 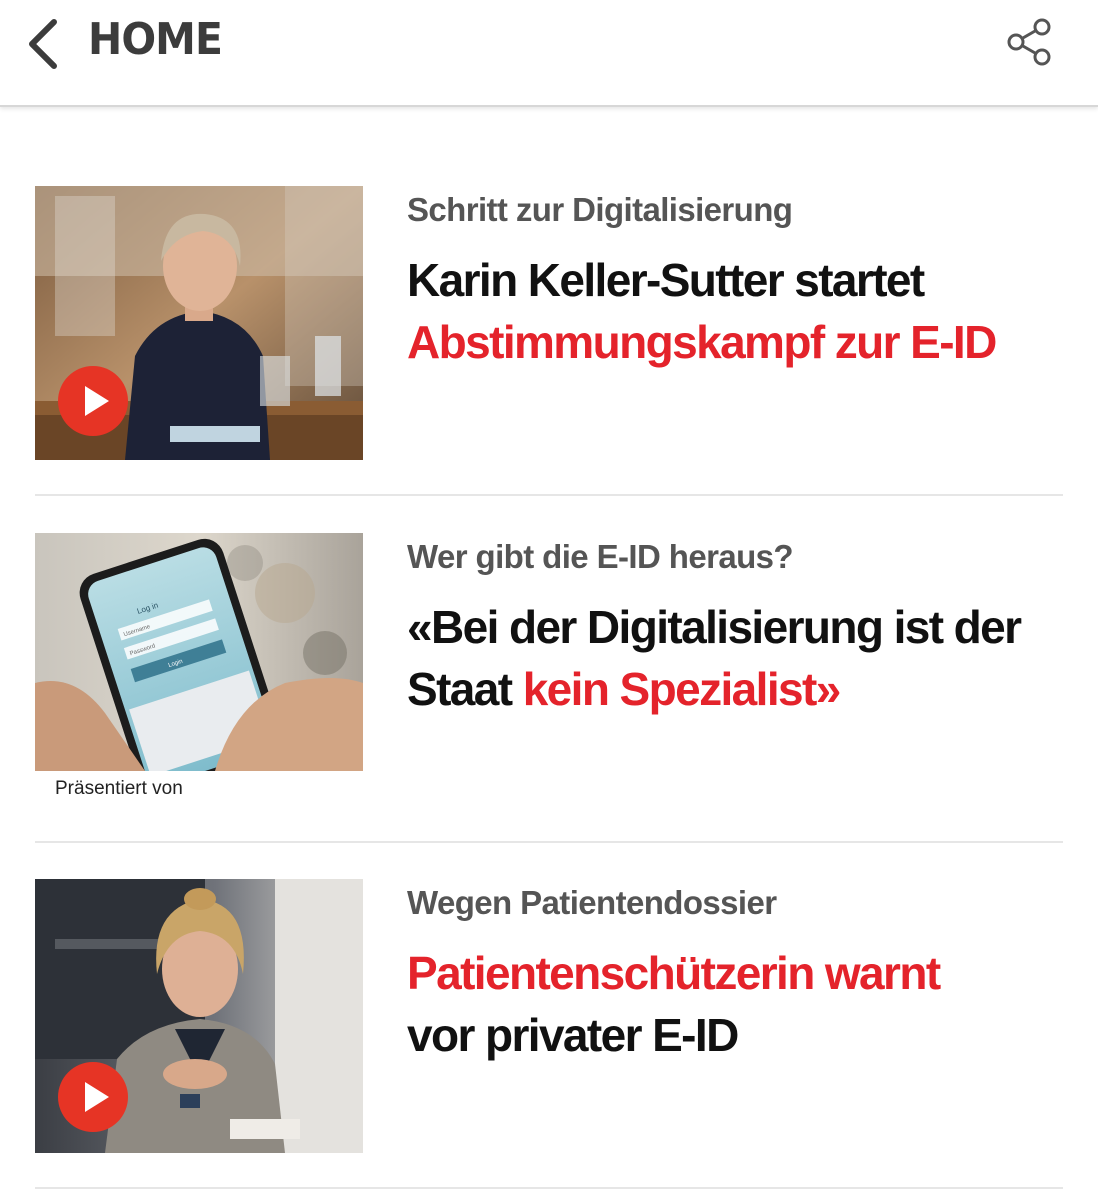 I want to click on sponsor-label: Präsentiert von digitalswitzerland, so click(x=199, y=789).